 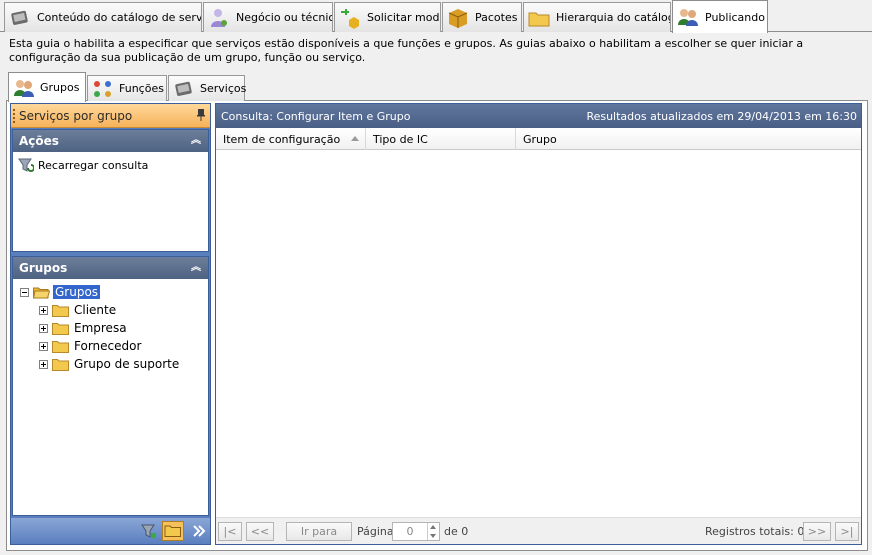 I want to click on reload-query-action: Recarregar consulta, so click(x=110, y=162).